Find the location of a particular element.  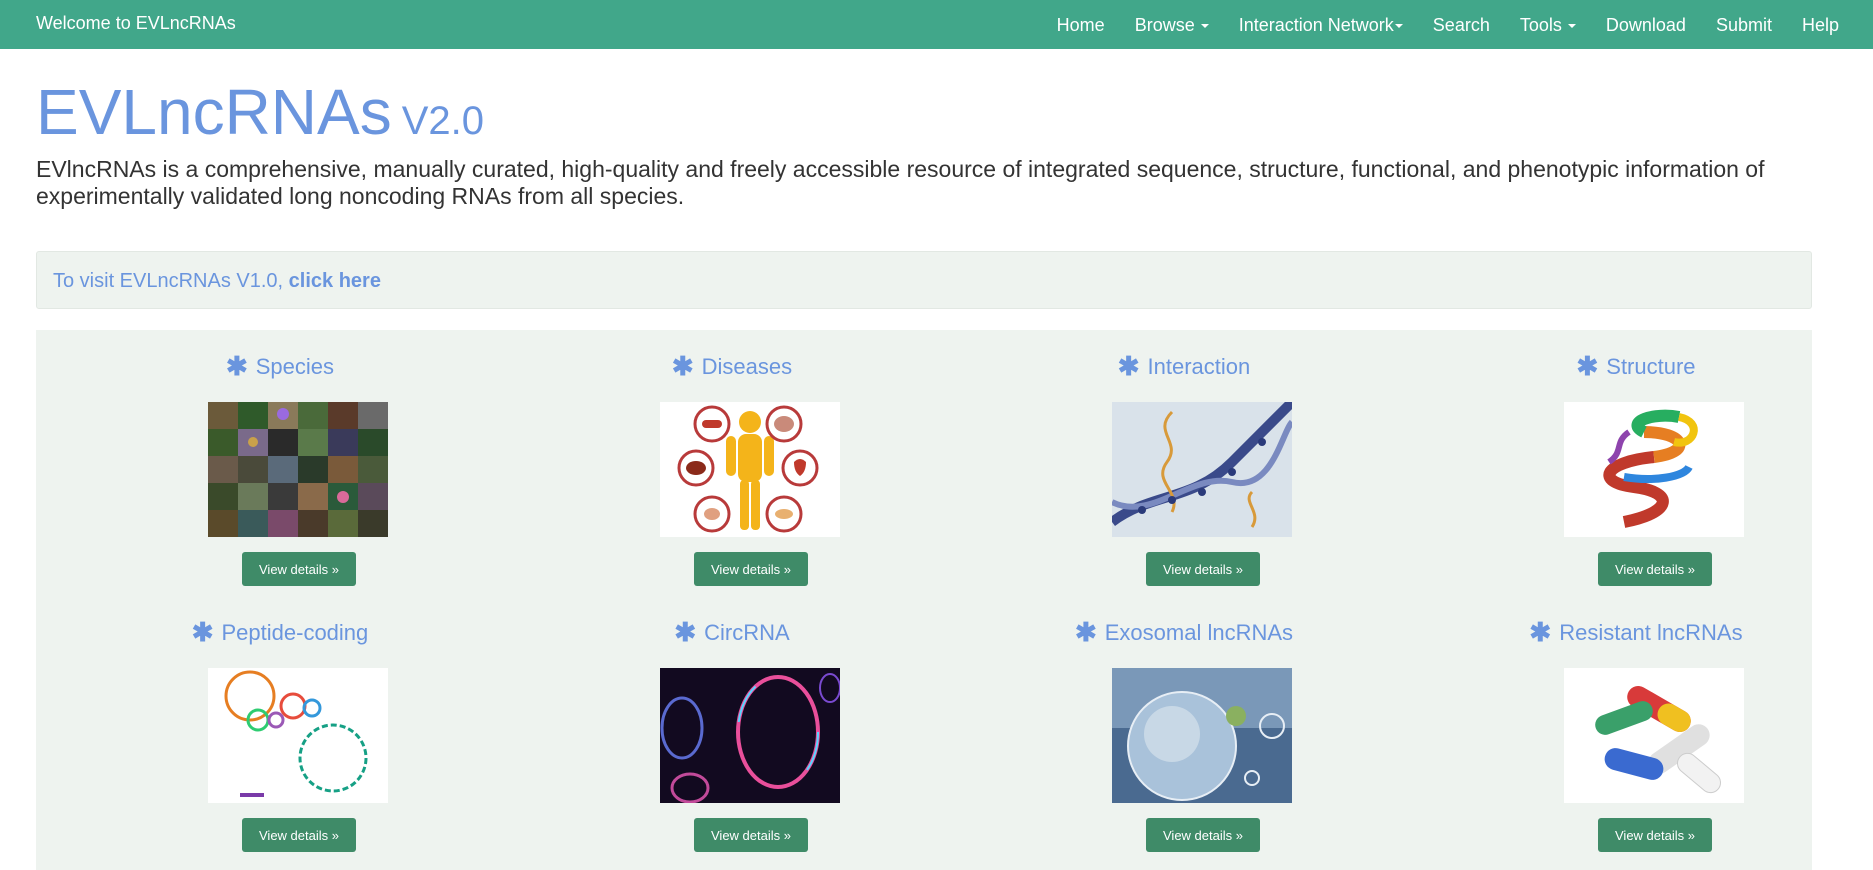

diseases-body-image is located at coordinates (750, 469).